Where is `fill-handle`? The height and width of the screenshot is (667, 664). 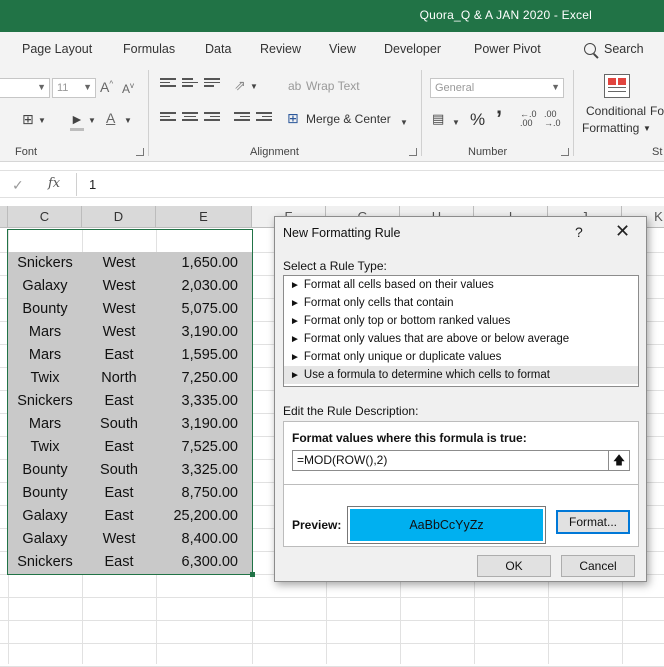 fill-handle is located at coordinates (252, 574).